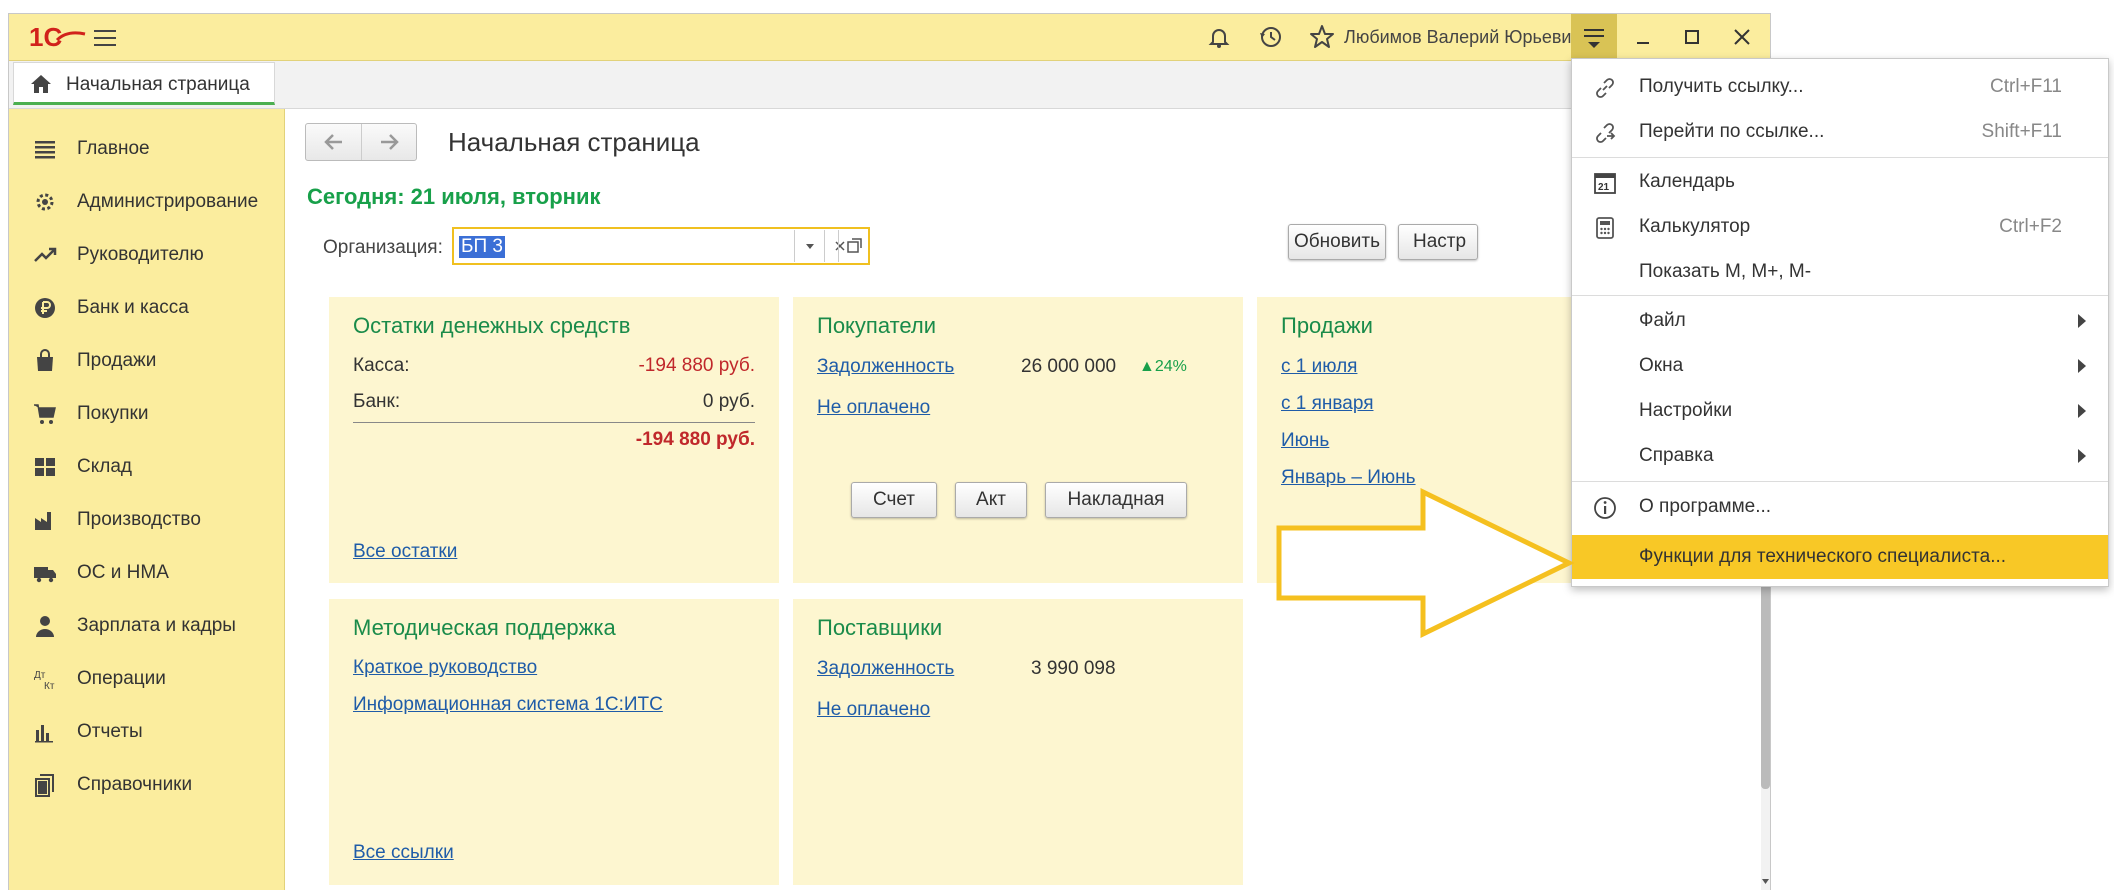 The height and width of the screenshot is (890, 2114). Describe the element at coordinates (1840, 411) in the screenshot. I see `menu-item-settings: Настройки` at that location.